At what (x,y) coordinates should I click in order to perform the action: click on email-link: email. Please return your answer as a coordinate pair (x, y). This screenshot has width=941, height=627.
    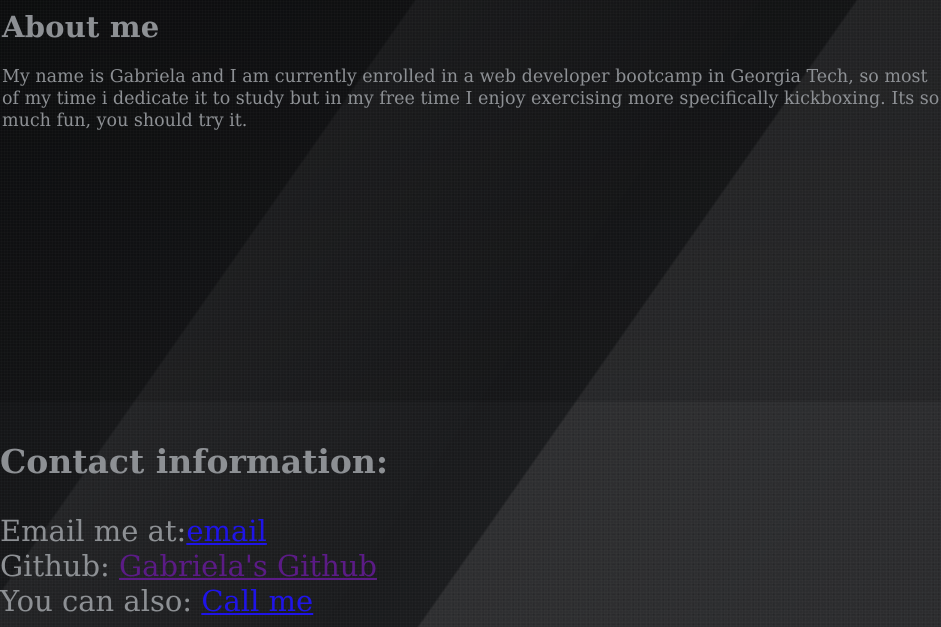
    Looking at the image, I should click on (226, 531).